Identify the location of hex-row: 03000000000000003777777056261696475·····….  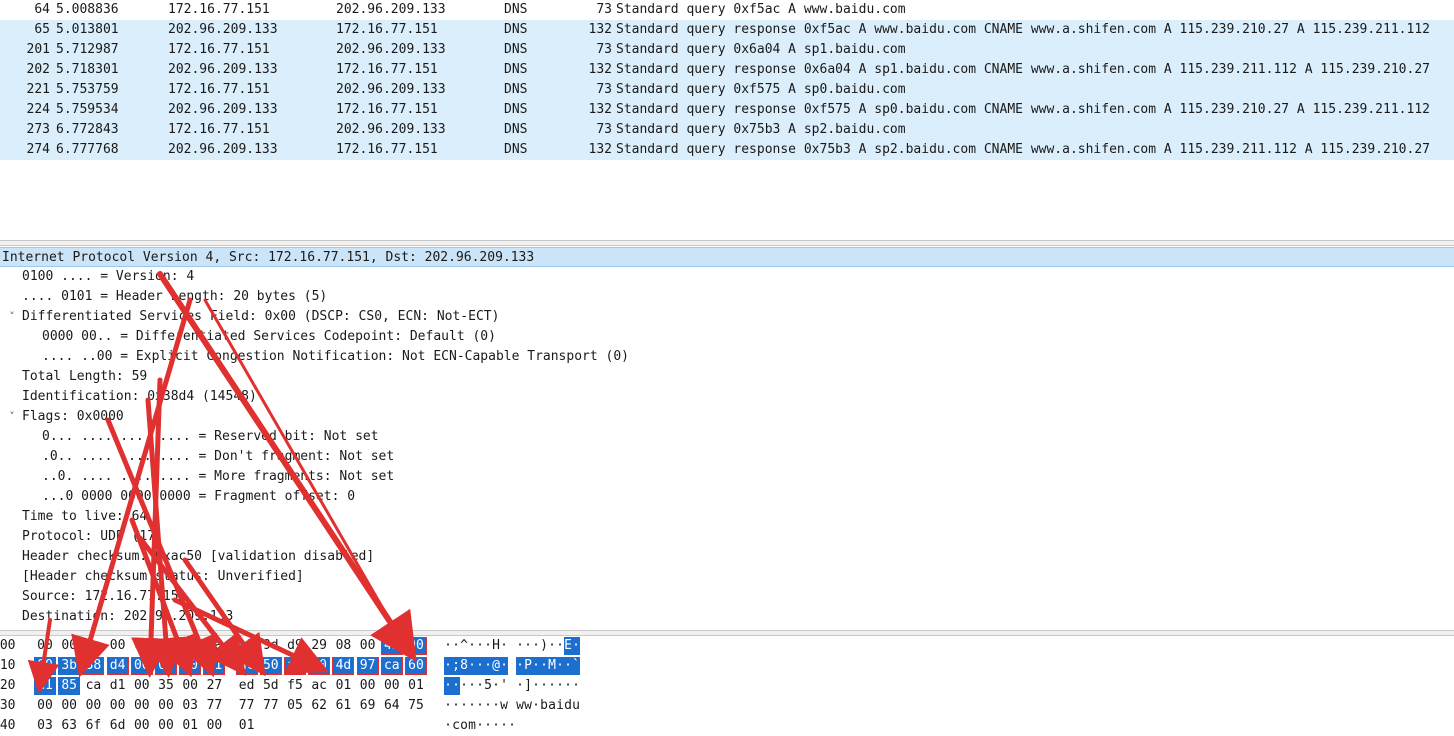
(727, 706).